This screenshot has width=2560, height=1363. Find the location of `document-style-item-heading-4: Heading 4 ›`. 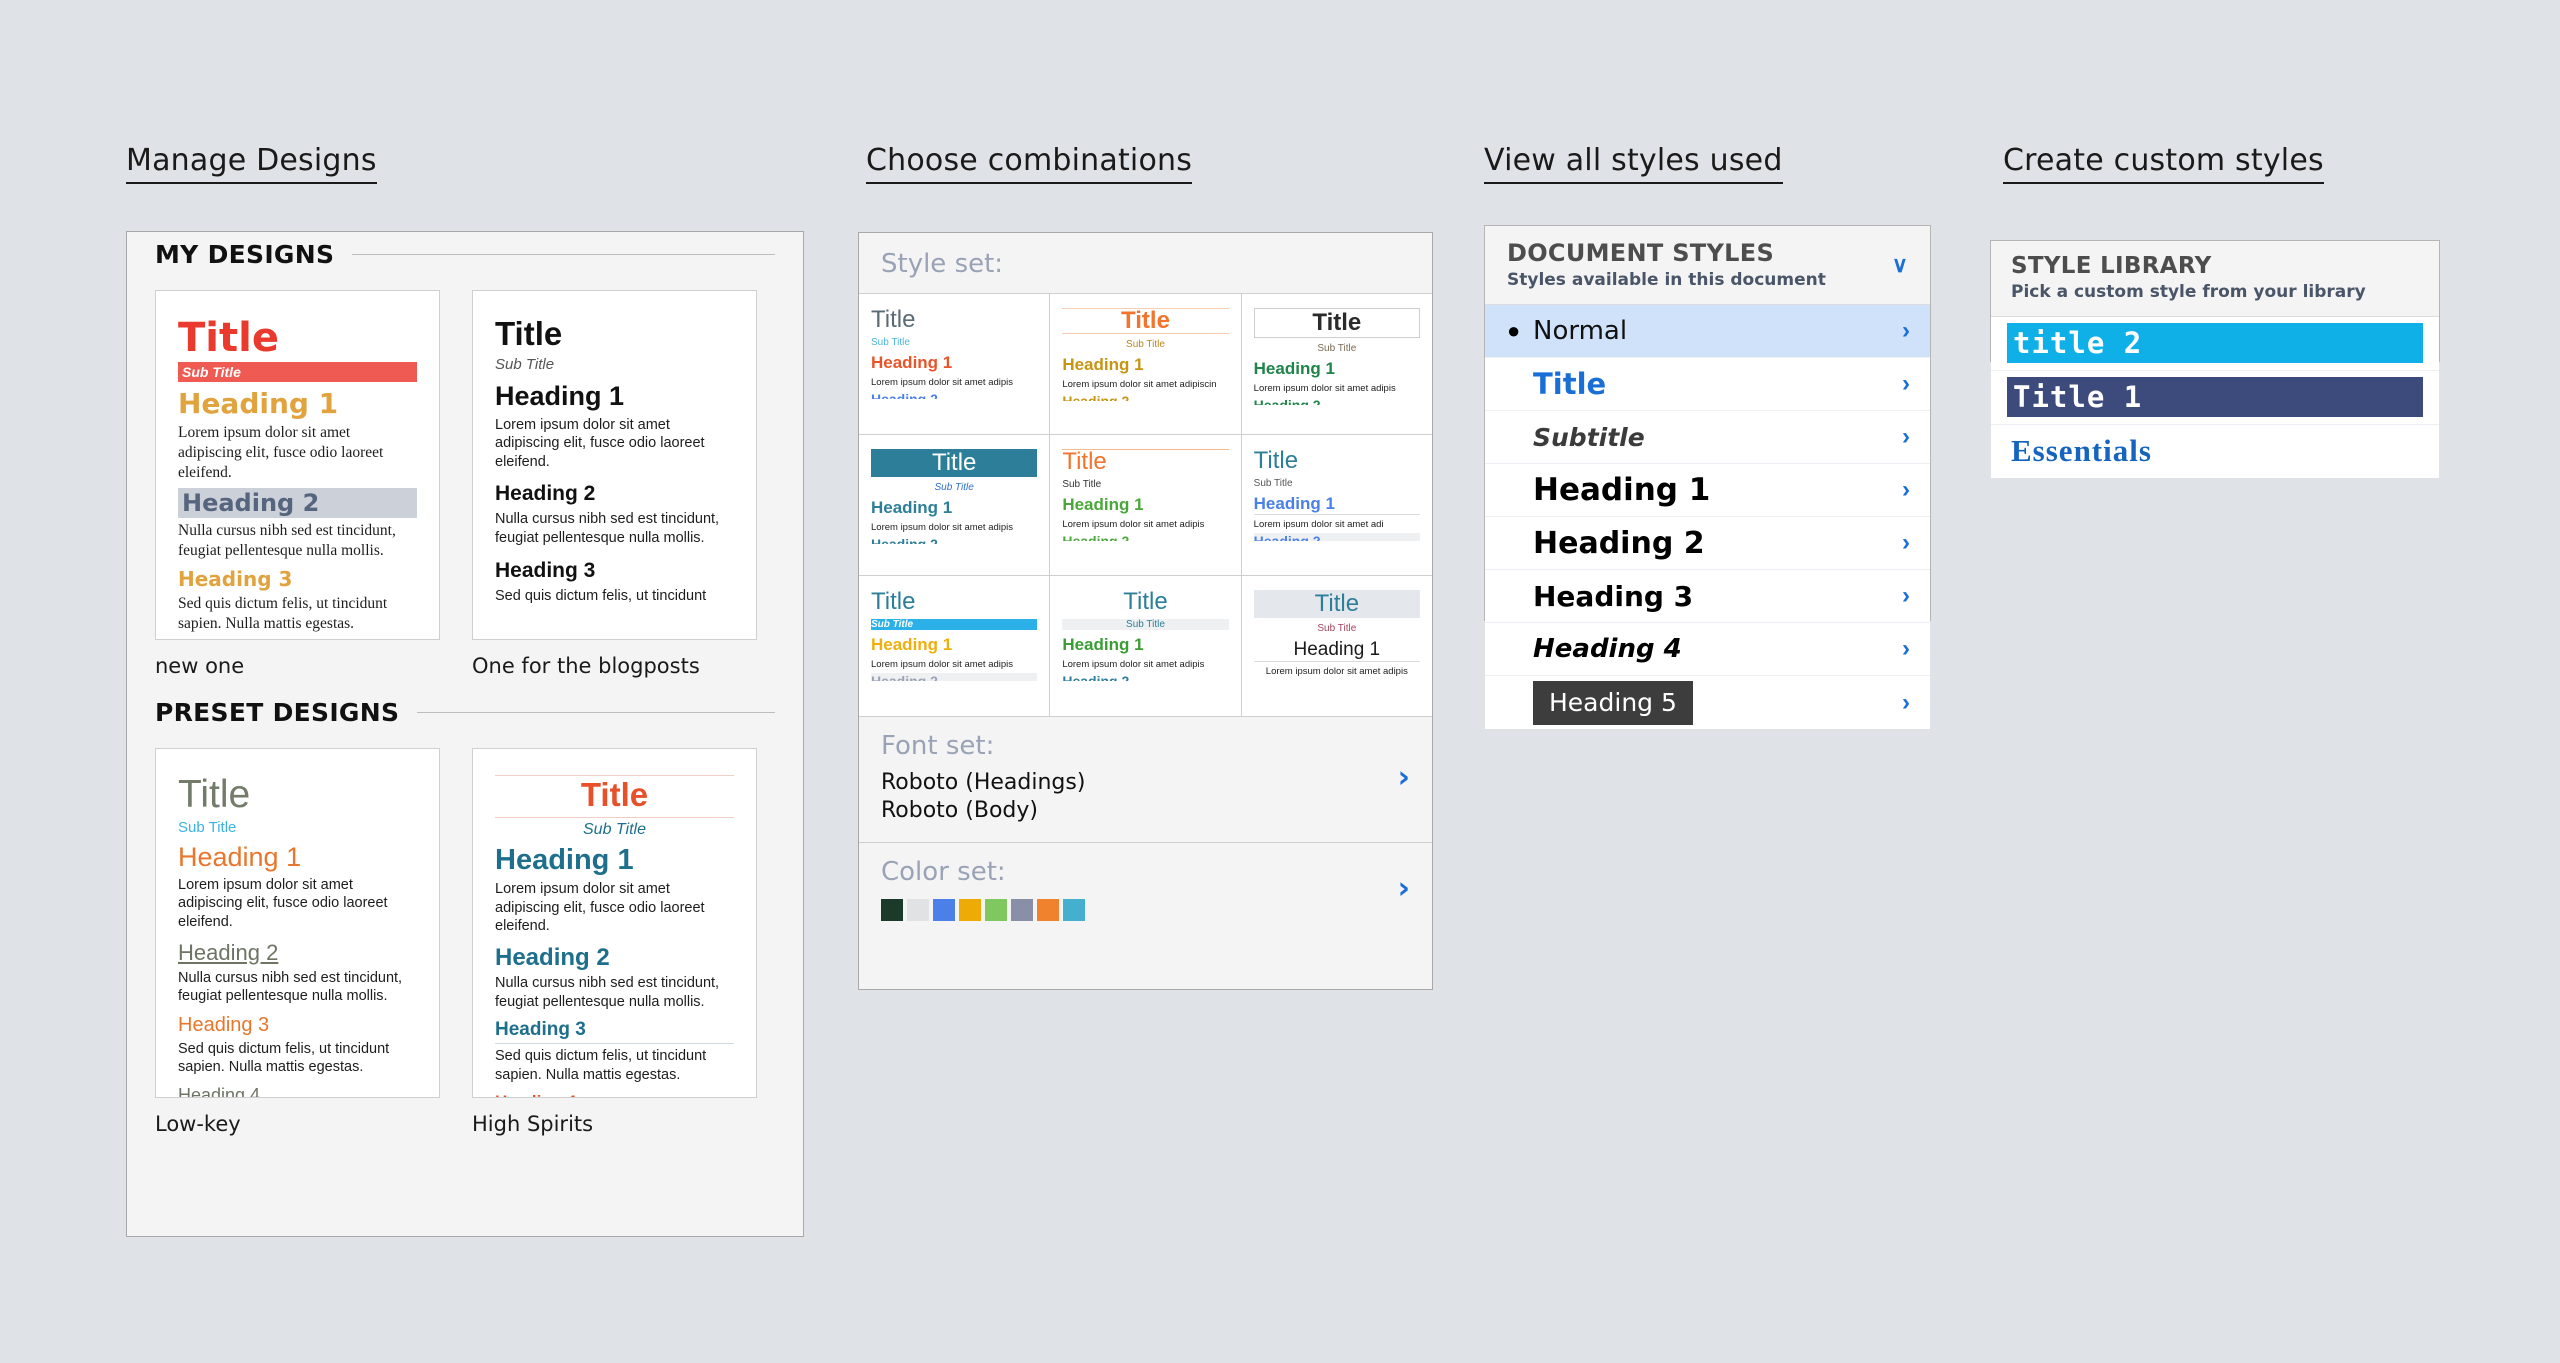

document-style-item-heading-4: Heading 4 › is located at coordinates (1707, 649).